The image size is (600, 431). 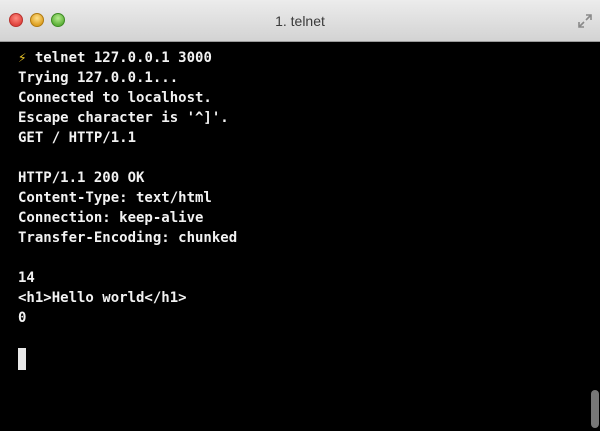 What do you see at coordinates (26, 278) in the screenshot?
I see `terminal-line: 14` at bounding box center [26, 278].